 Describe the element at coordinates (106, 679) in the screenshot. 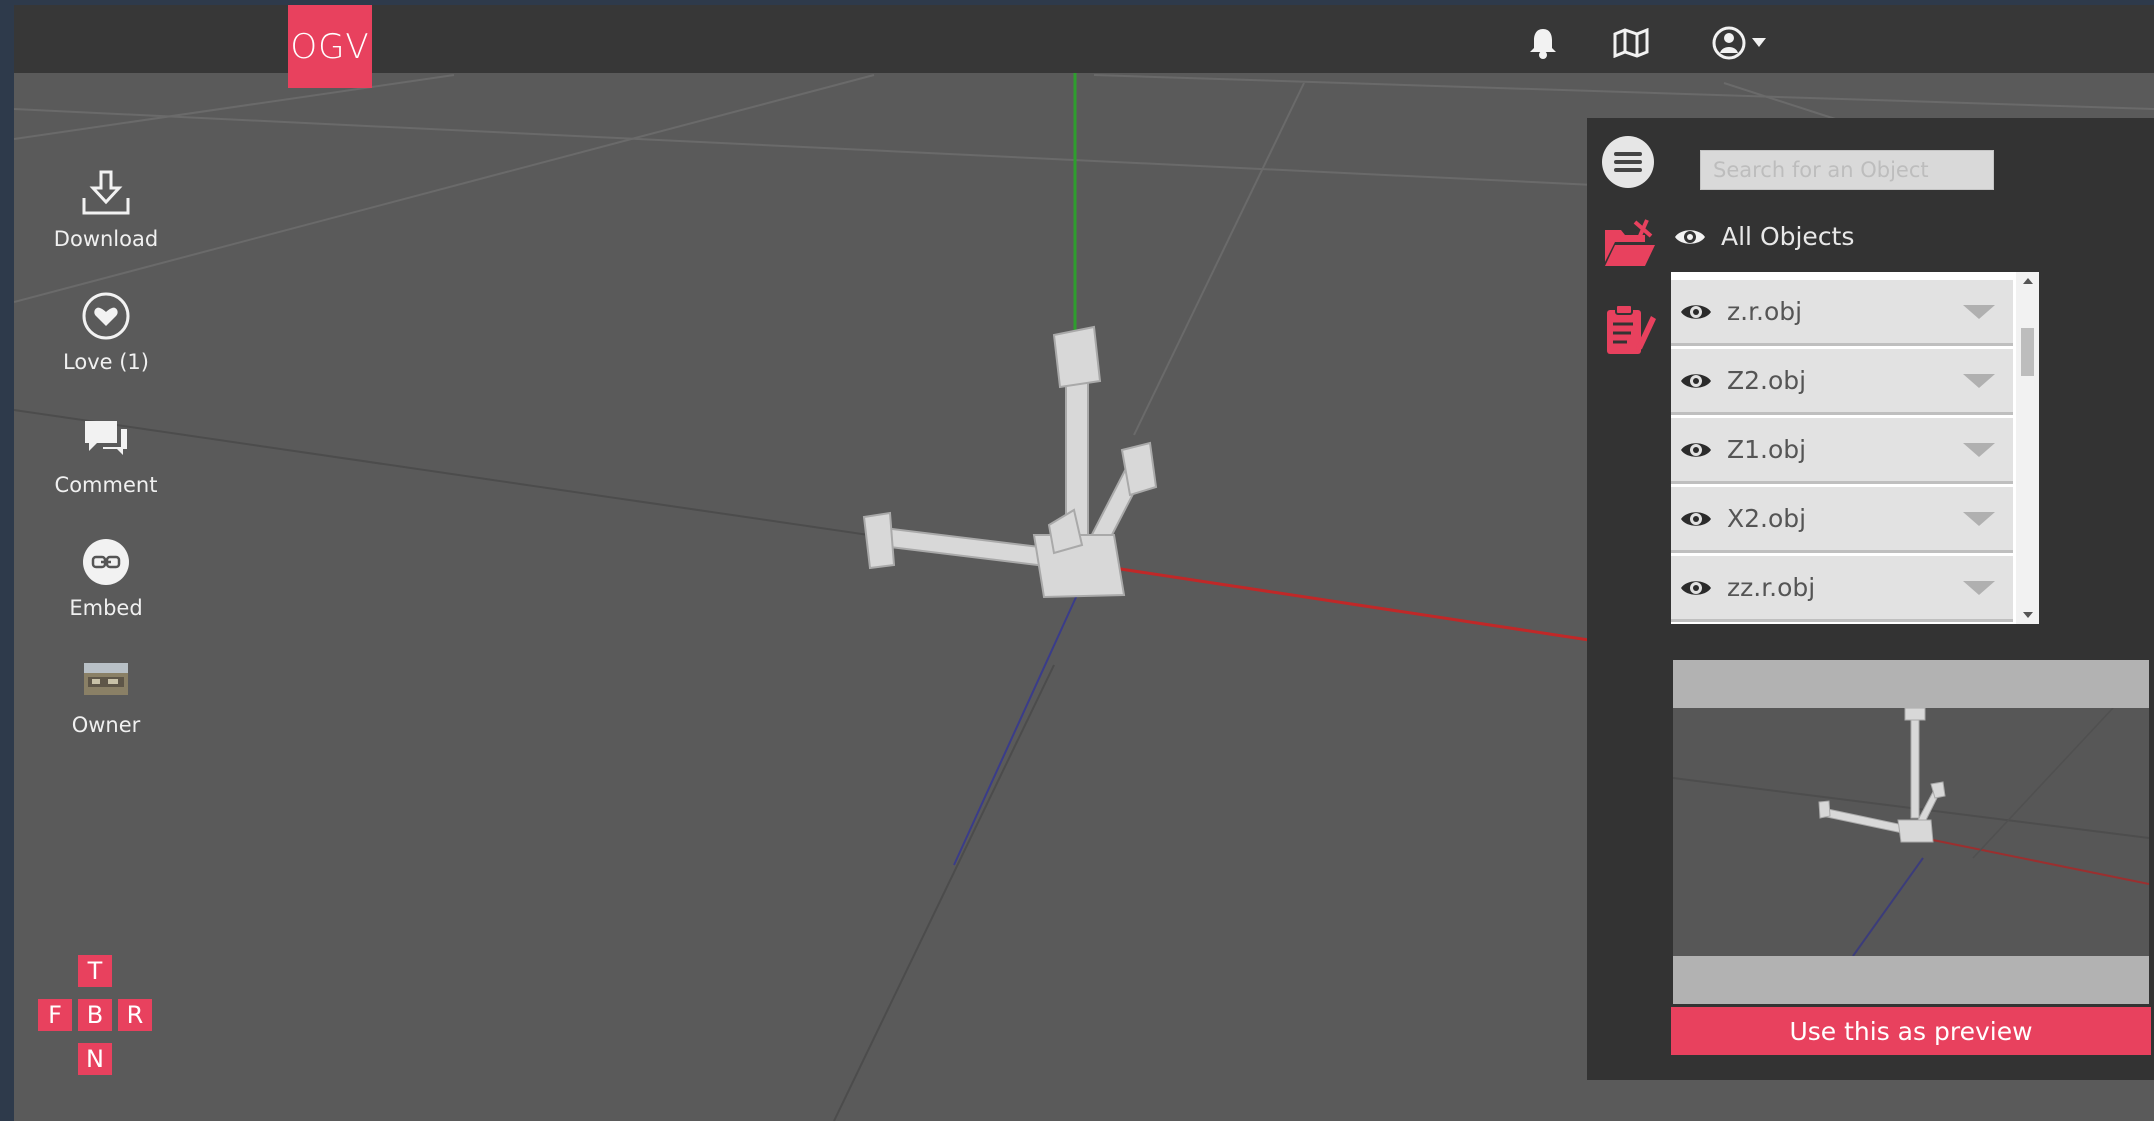

I see `owner-avatar` at that location.